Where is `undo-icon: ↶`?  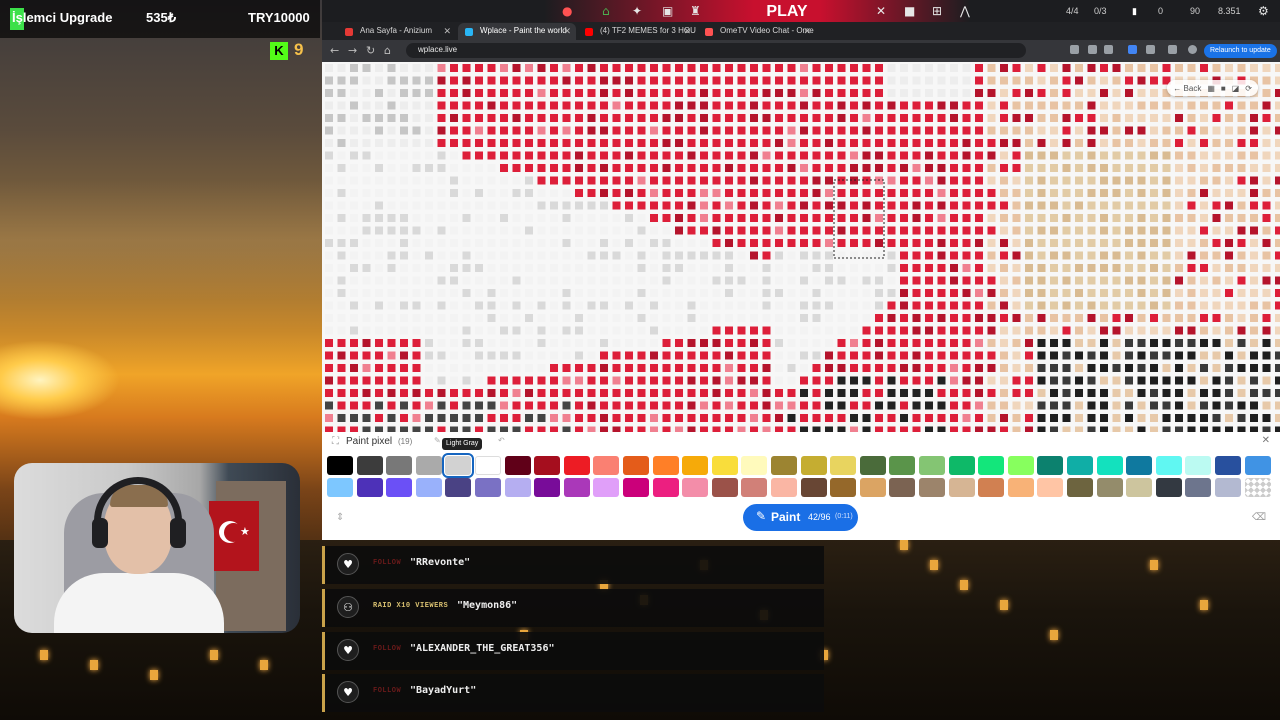 undo-icon: ↶ is located at coordinates (501, 440).